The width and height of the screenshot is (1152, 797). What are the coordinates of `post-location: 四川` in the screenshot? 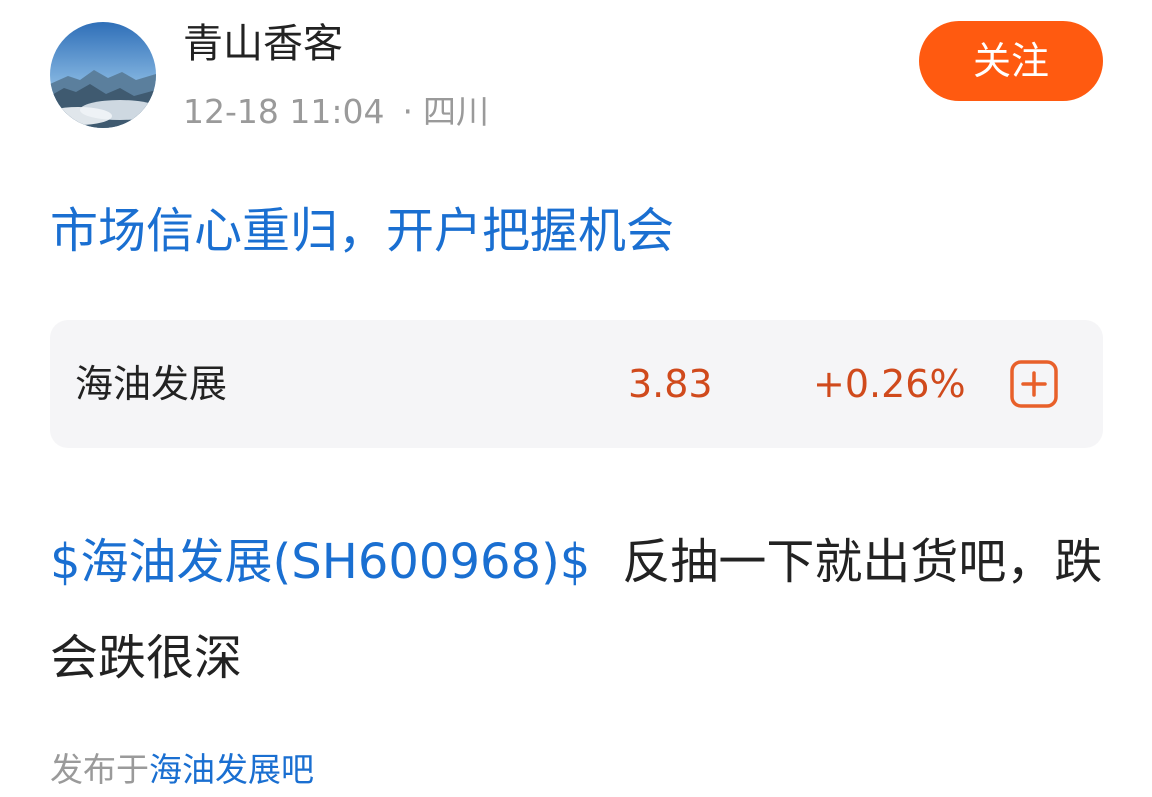 It's located at (455, 111).